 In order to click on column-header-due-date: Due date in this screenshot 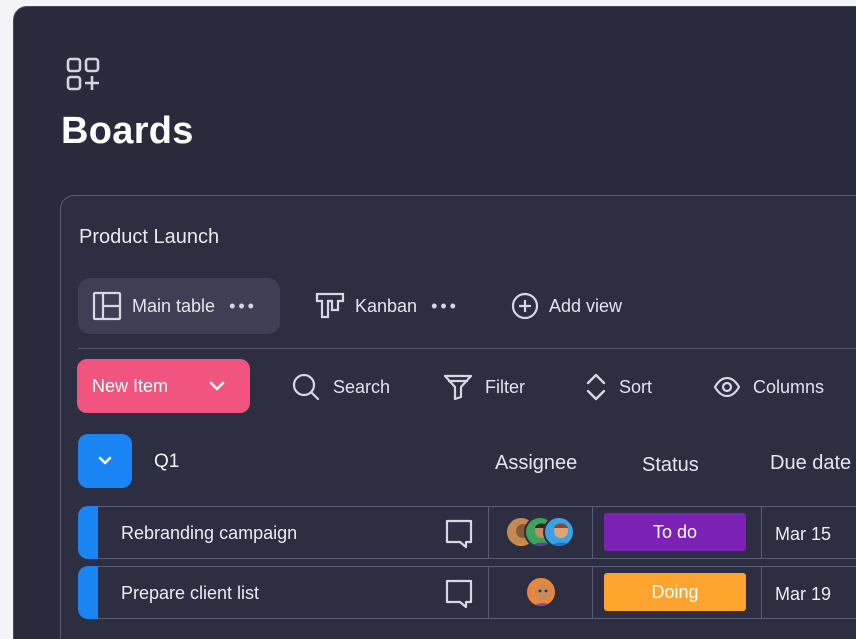, I will do `click(810, 463)`.